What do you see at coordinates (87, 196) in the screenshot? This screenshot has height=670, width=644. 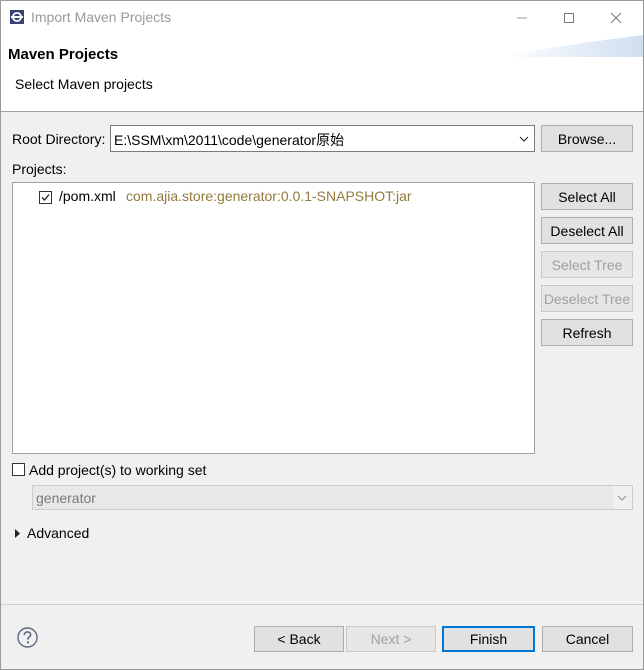 I see `project-name: /pom.xml` at bounding box center [87, 196].